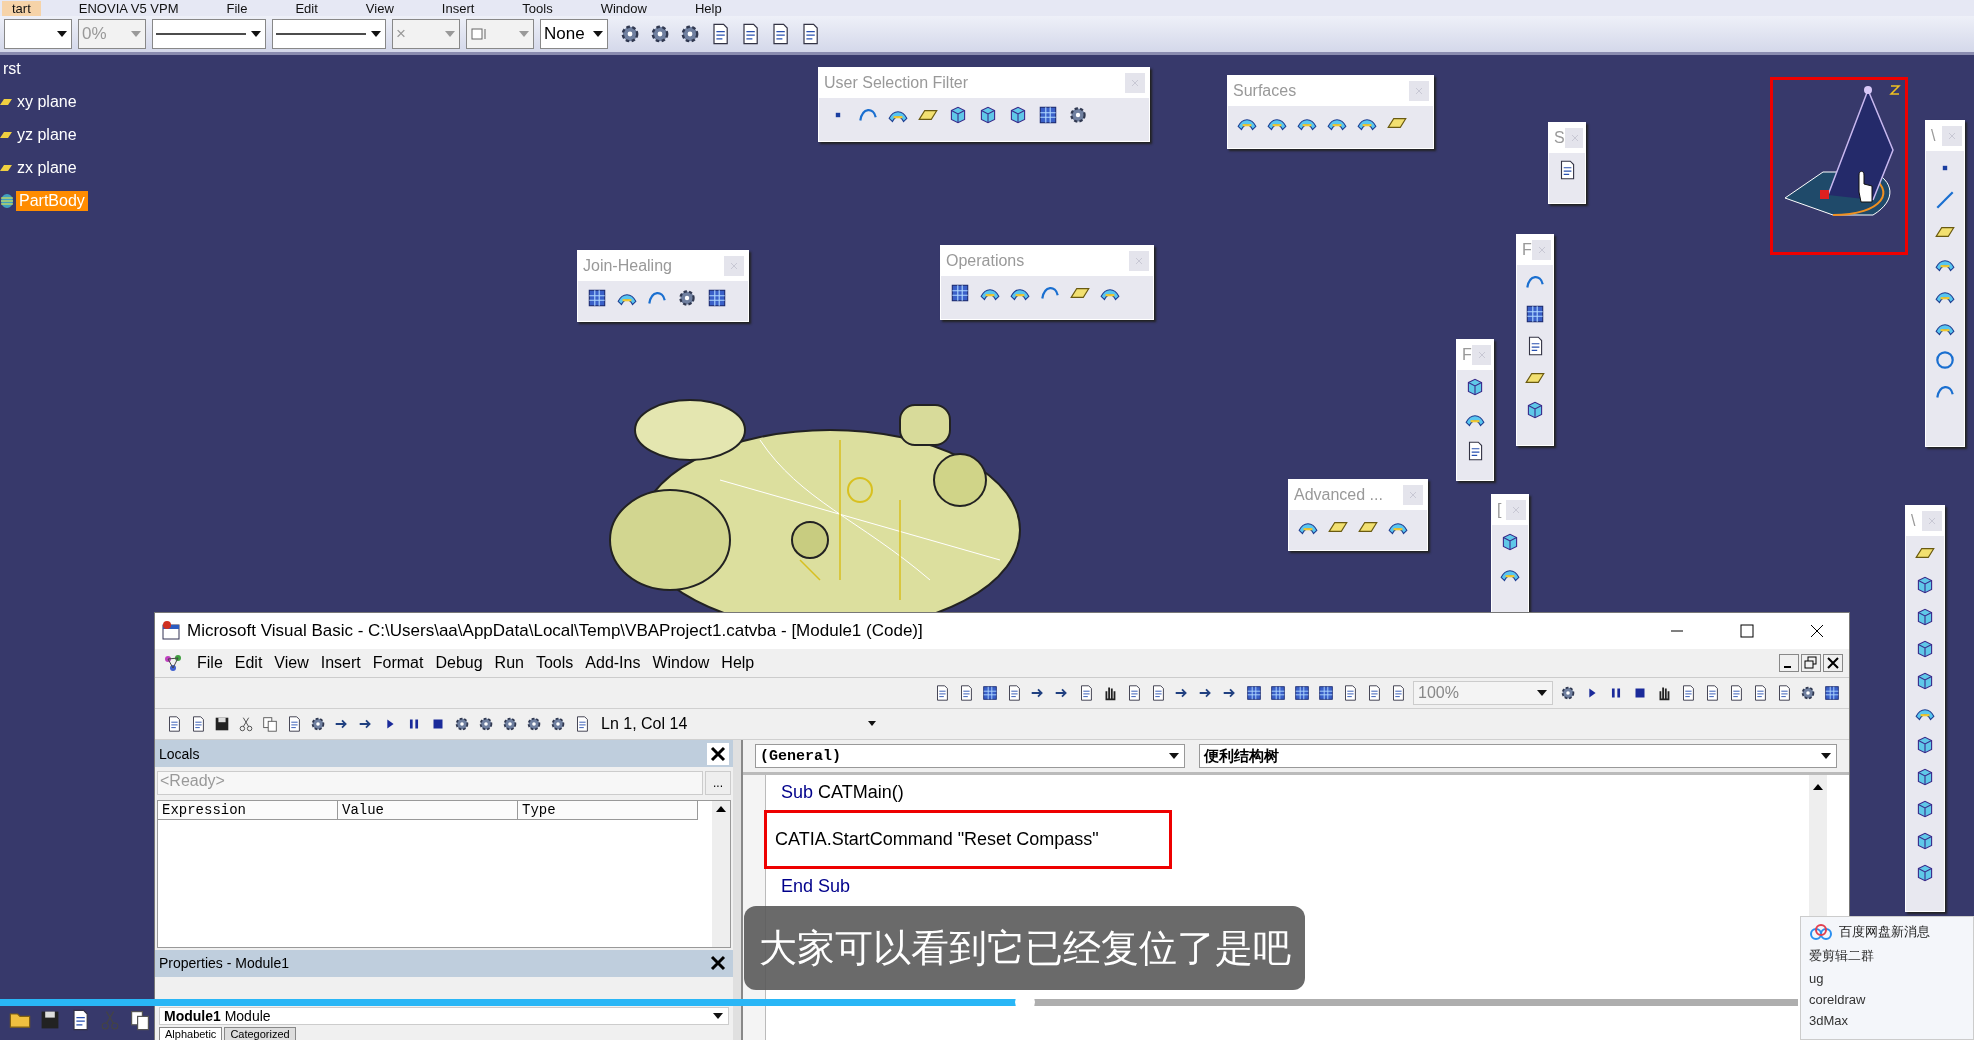 The image size is (1974, 1040). I want to click on object-dropdown: (General), so click(970, 756).